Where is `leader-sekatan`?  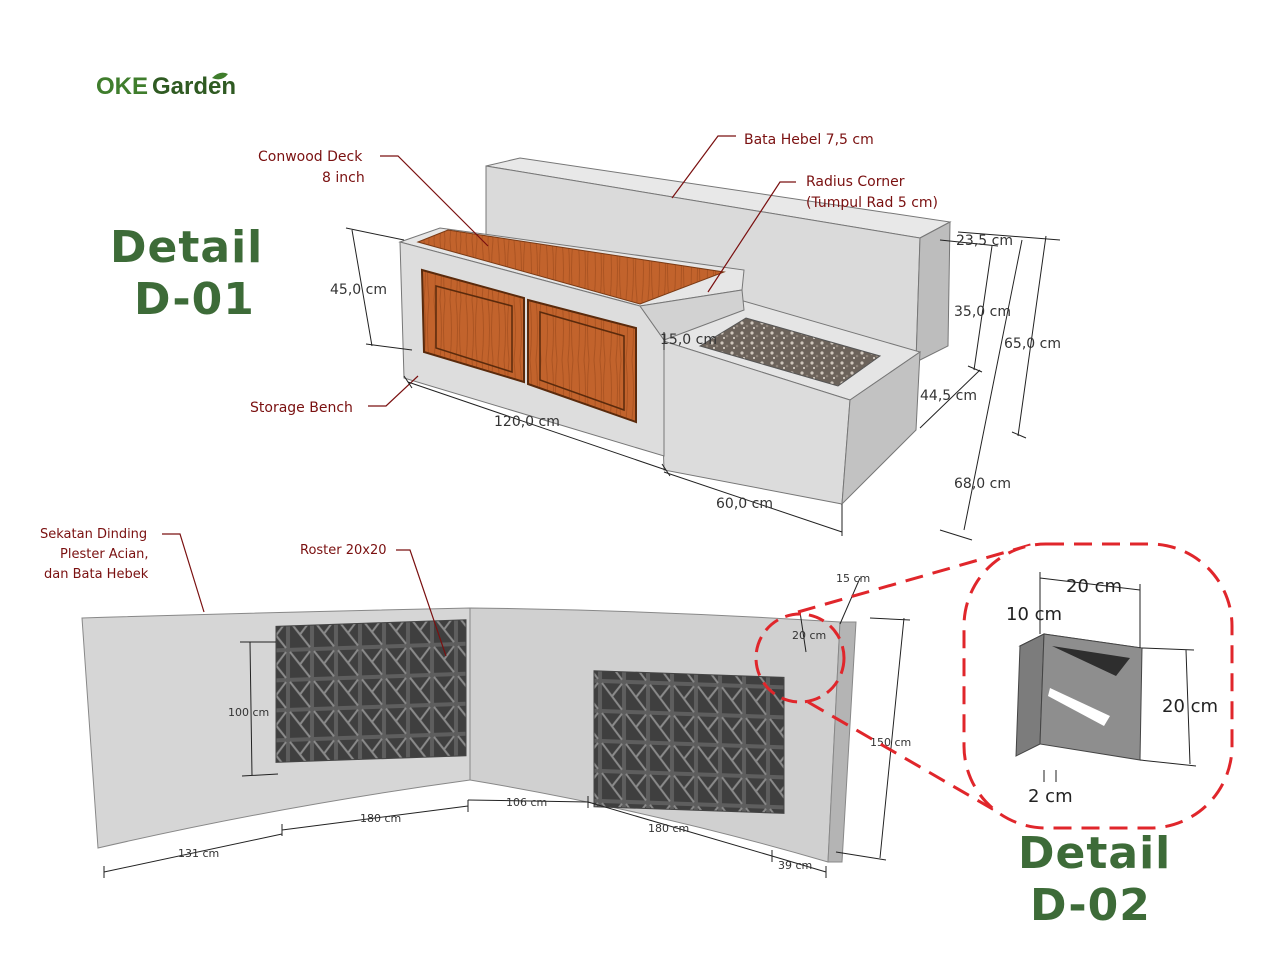
leader-sekatan is located at coordinates (183, 573).